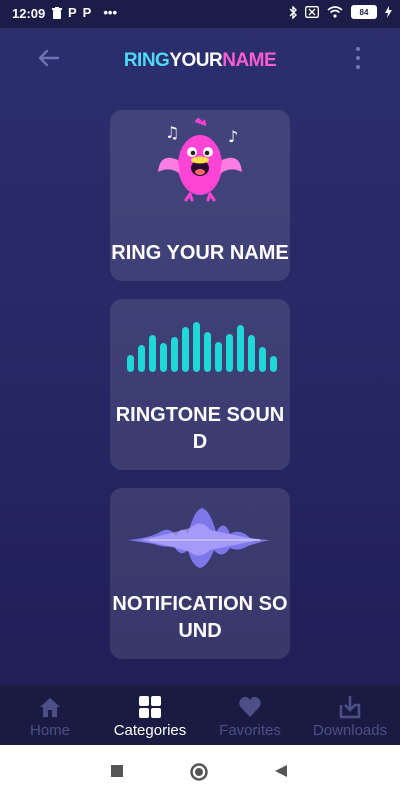  What do you see at coordinates (49, 730) in the screenshot?
I see `nav-label: Home` at bounding box center [49, 730].